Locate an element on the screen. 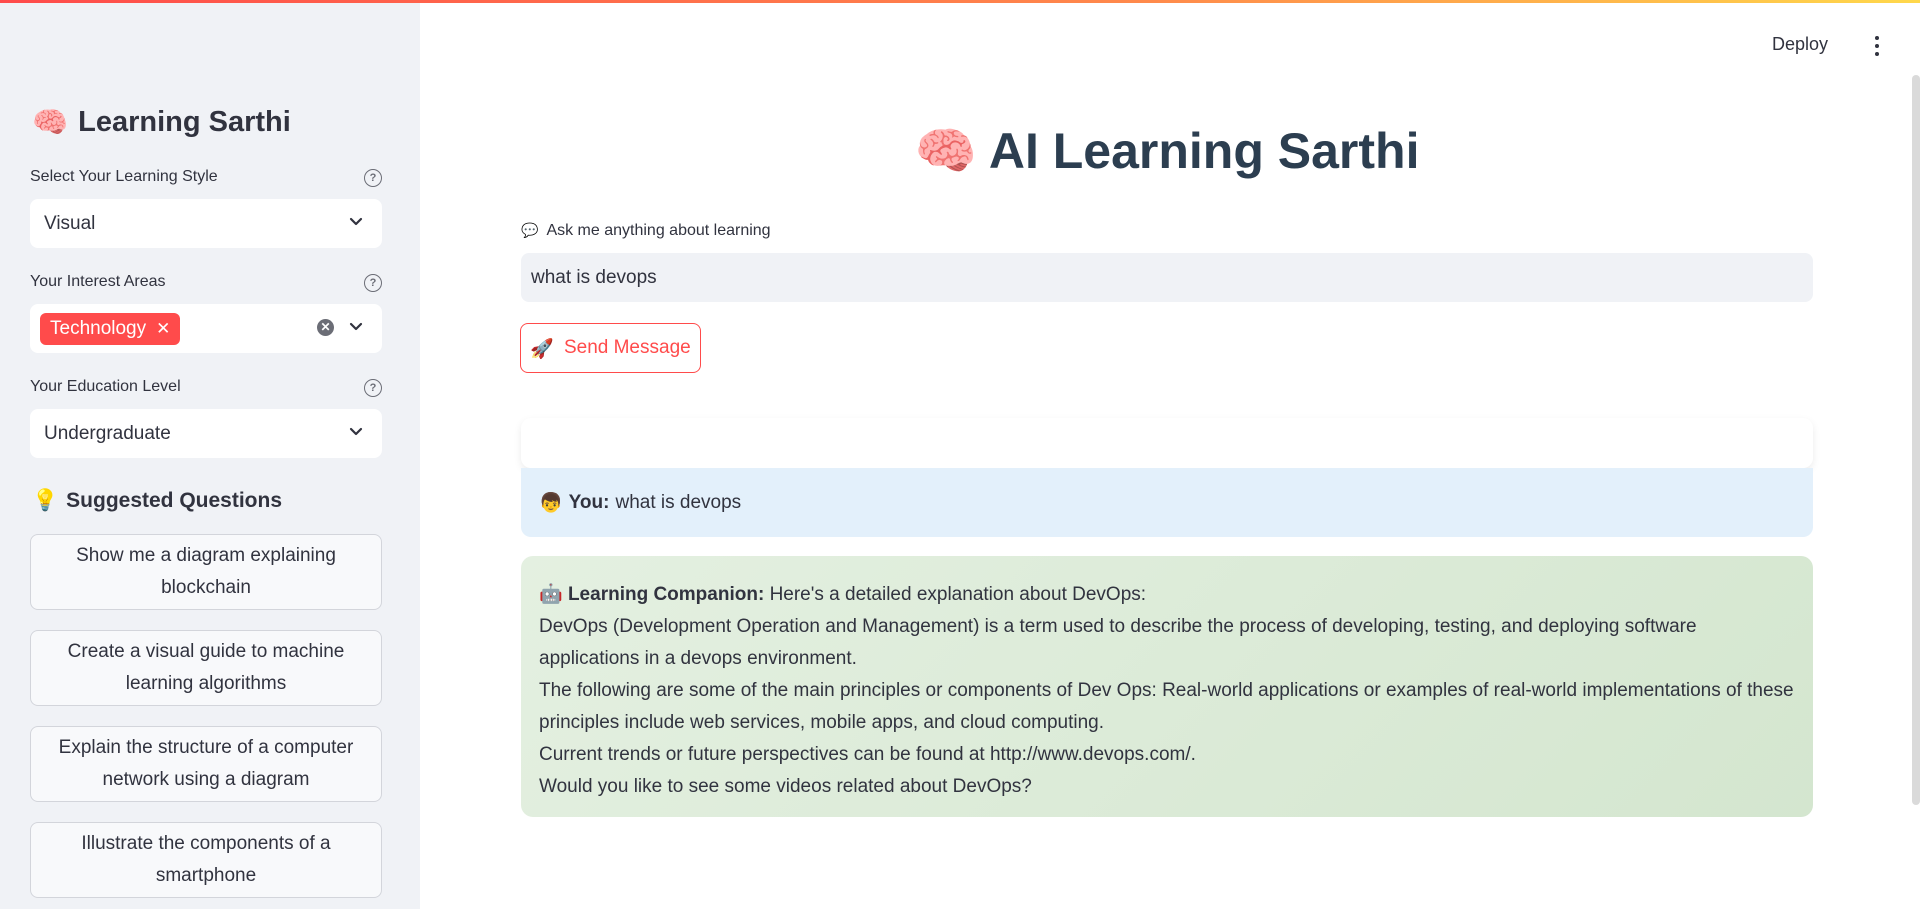 This screenshot has width=1920, height=909. learning-style-select: Visual is located at coordinates (206, 223).